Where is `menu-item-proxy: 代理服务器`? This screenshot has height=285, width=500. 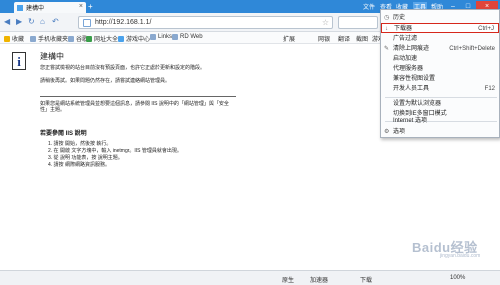 menu-item-proxy: 代理服务器 is located at coordinates (440, 69).